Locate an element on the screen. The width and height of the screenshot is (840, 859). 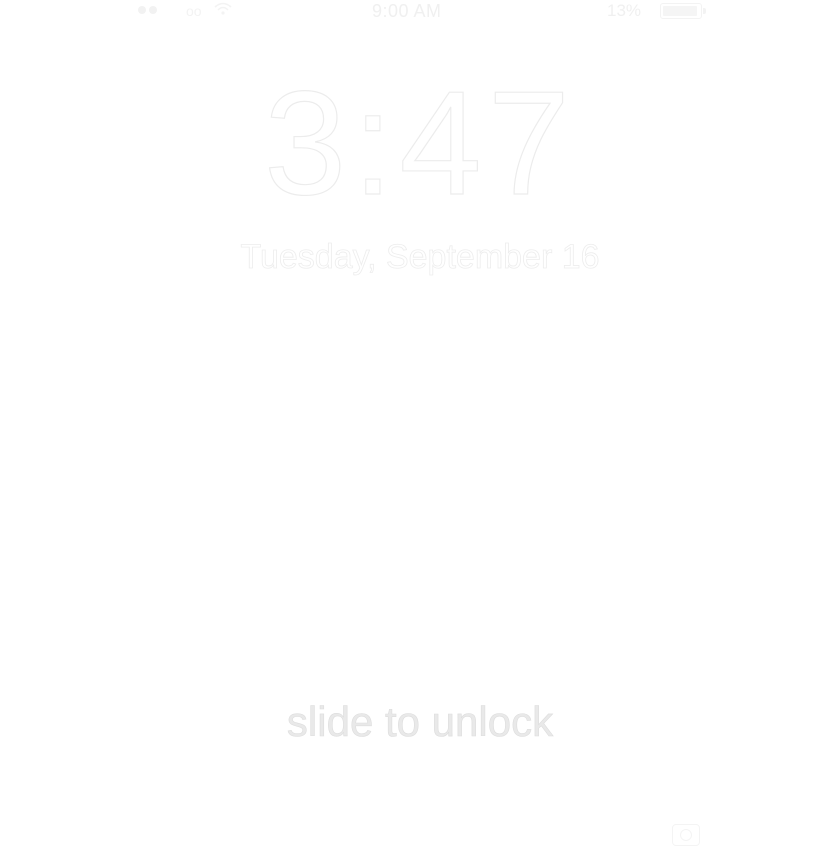
lock-date: Tuesday, September 16 is located at coordinates (420, 257).